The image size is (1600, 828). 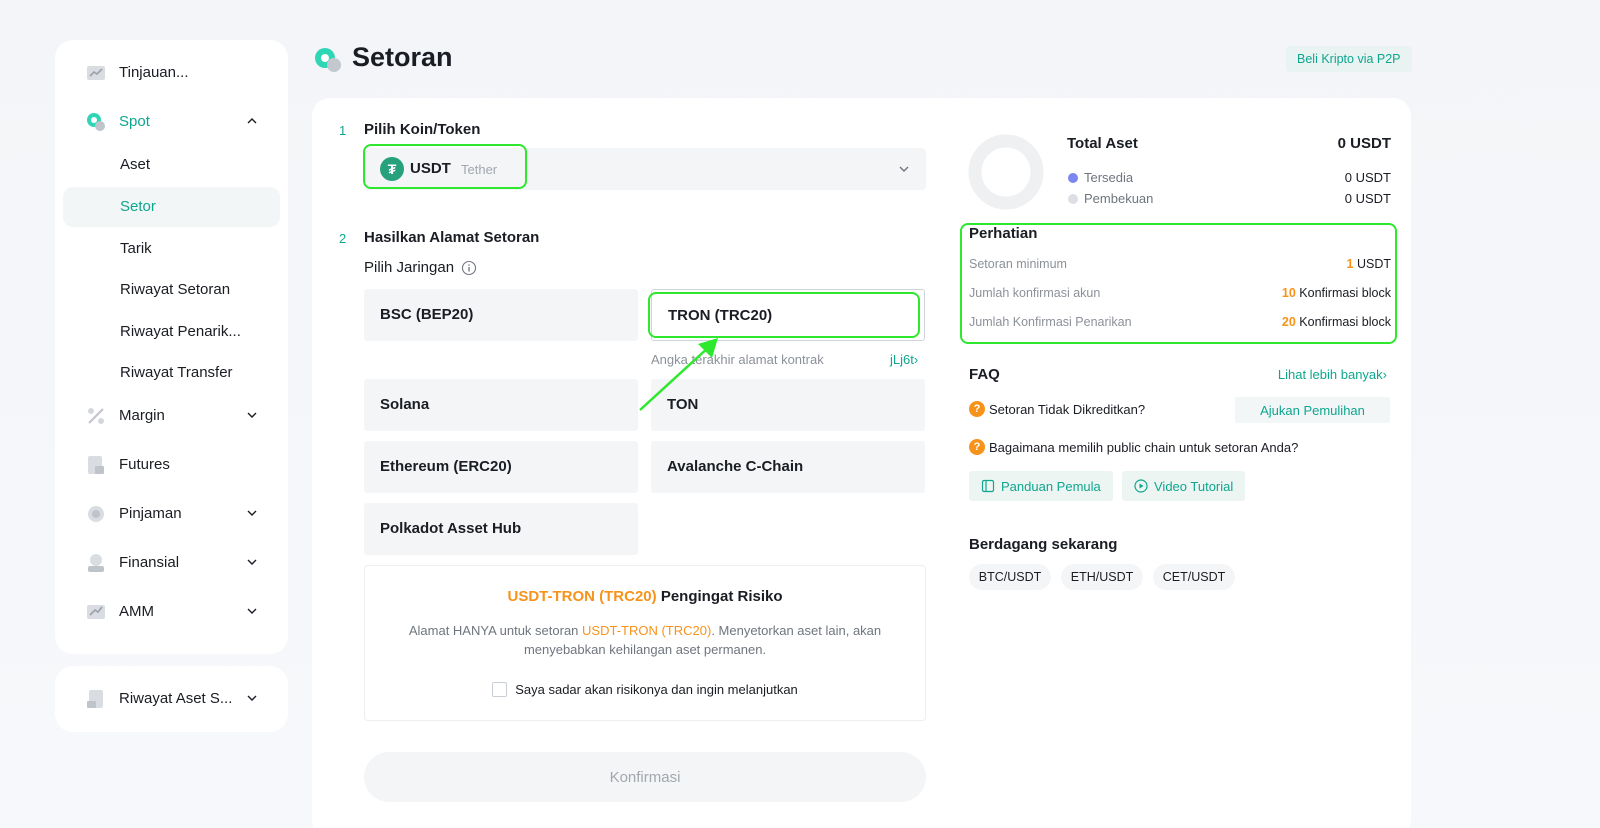 I want to click on network-label: Ethereum (ERC20), so click(x=446, y=466).